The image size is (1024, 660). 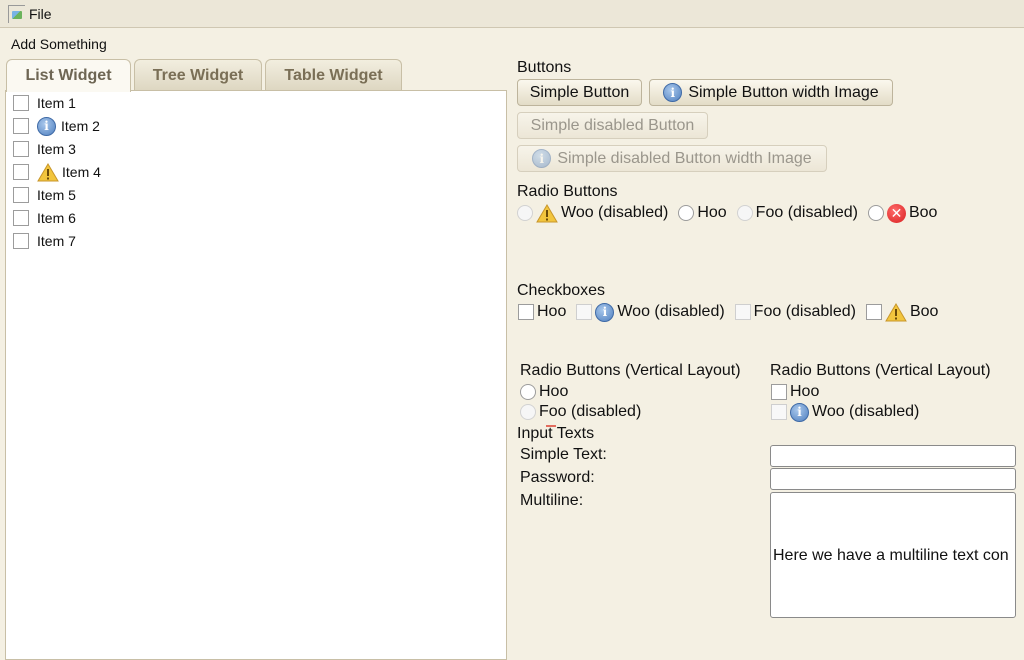 What do you see at coordinates (875, 213) in the screenshot?
I see `radio-boo` at bounding box center [875, 213].